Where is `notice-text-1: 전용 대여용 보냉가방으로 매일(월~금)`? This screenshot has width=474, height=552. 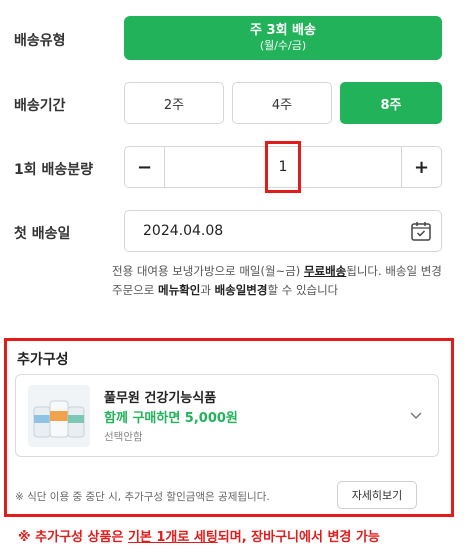
notice-text-1: 전용 대여용 보냉가방으로 매일(월~금) is located at coordinates (208, 271).